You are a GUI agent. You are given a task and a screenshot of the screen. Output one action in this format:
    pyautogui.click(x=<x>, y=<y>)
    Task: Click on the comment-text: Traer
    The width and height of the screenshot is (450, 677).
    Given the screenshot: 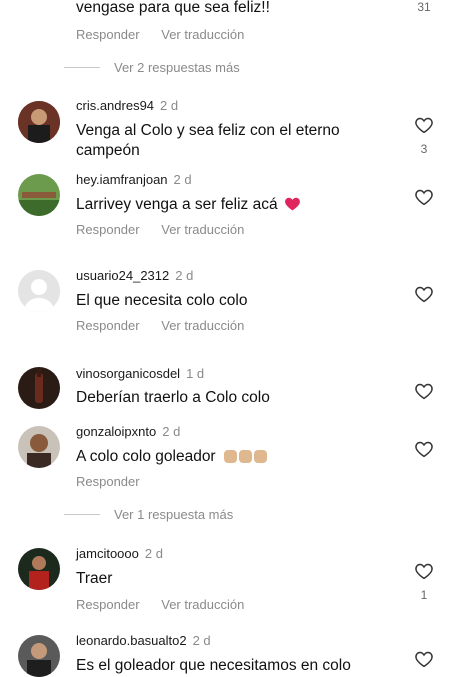 What is the action you would take?
    pyautogui.click(x=94, y=578)
    